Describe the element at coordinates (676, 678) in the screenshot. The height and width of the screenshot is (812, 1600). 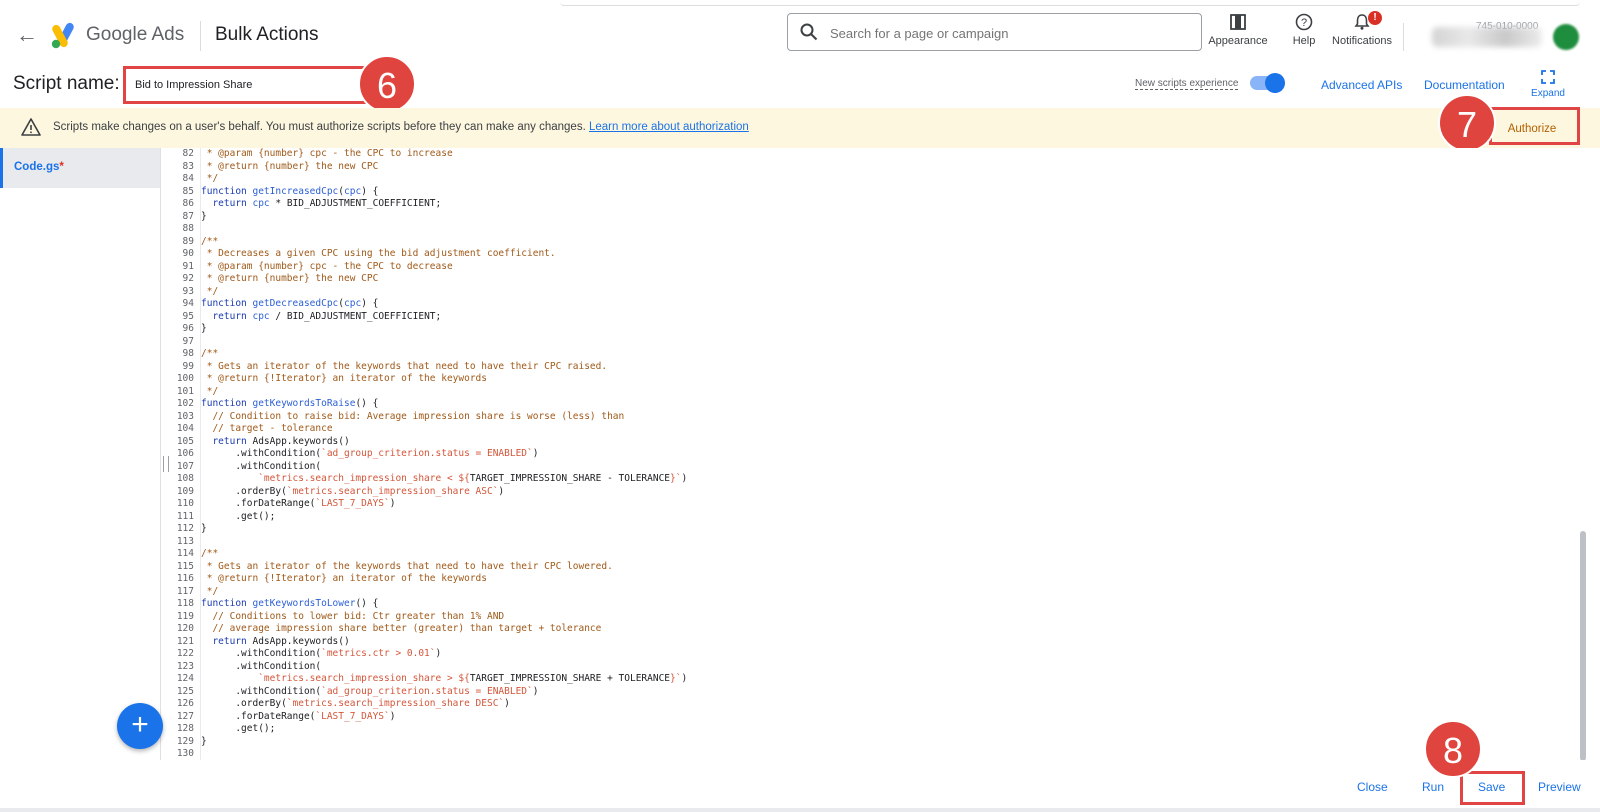
I see `code-token: }`` at that location.